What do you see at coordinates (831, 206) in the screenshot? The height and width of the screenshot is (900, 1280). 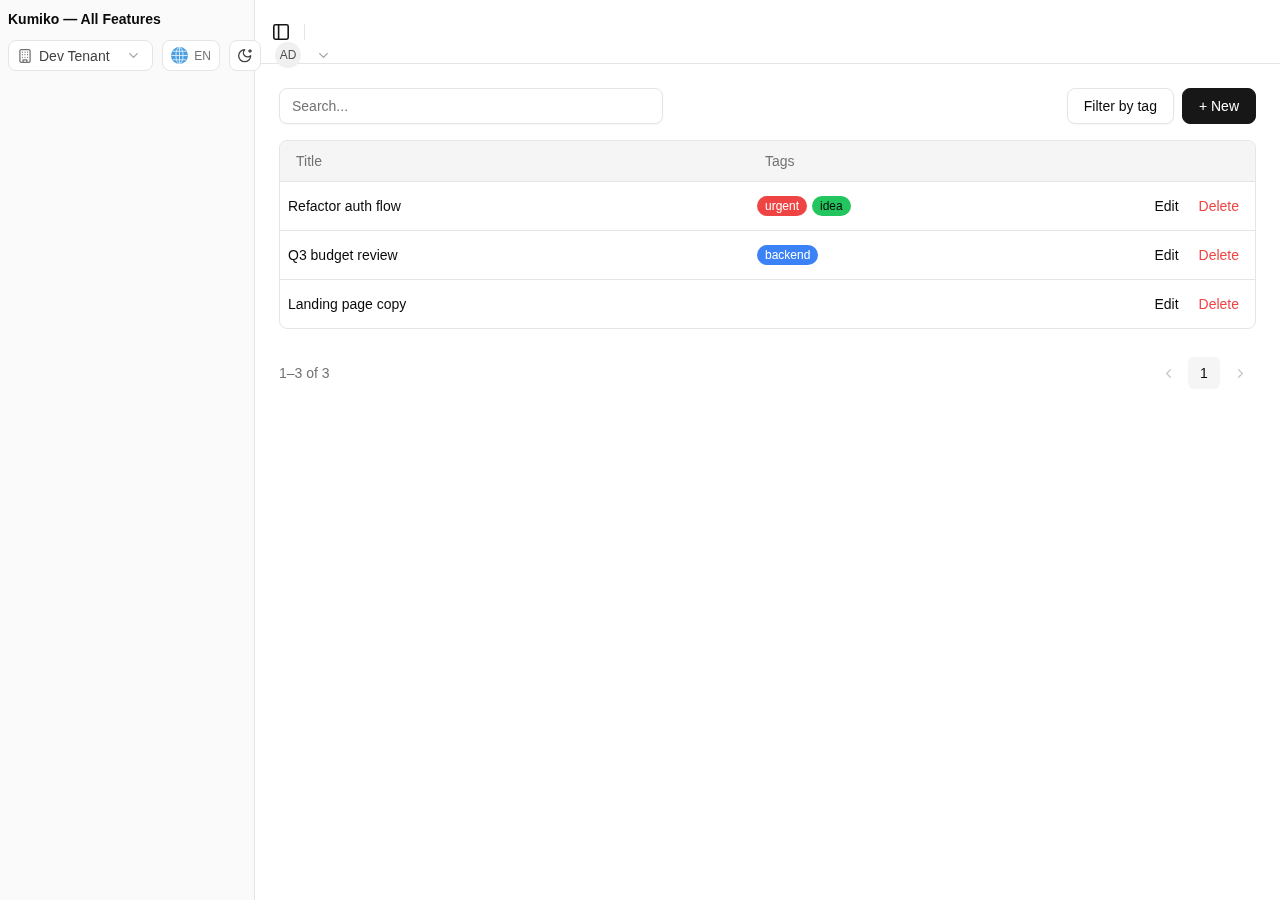 I see `tag-badge: idea` at bounding box center [831, 206].